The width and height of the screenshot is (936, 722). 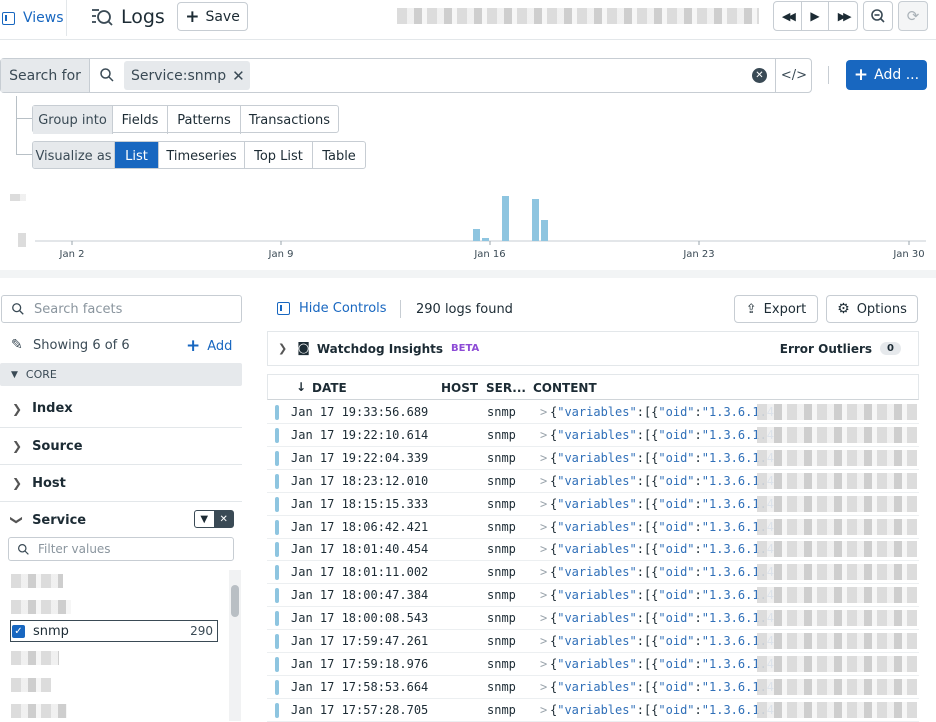 What do you see at coordinates (498, 75) in the screenshot?
I see `search-input` at bounding box center [498, 75].